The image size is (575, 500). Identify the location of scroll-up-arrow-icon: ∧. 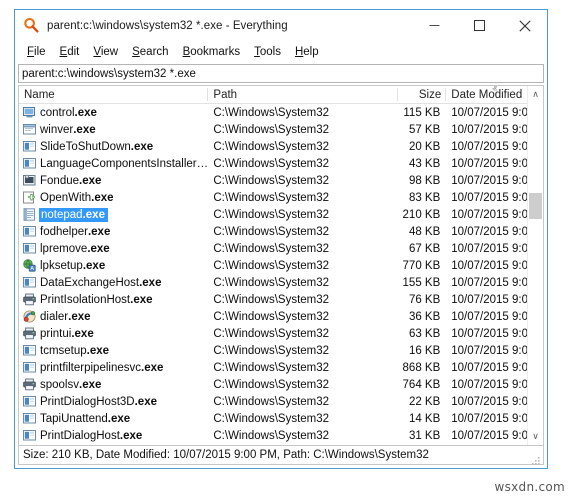
(535, 94).